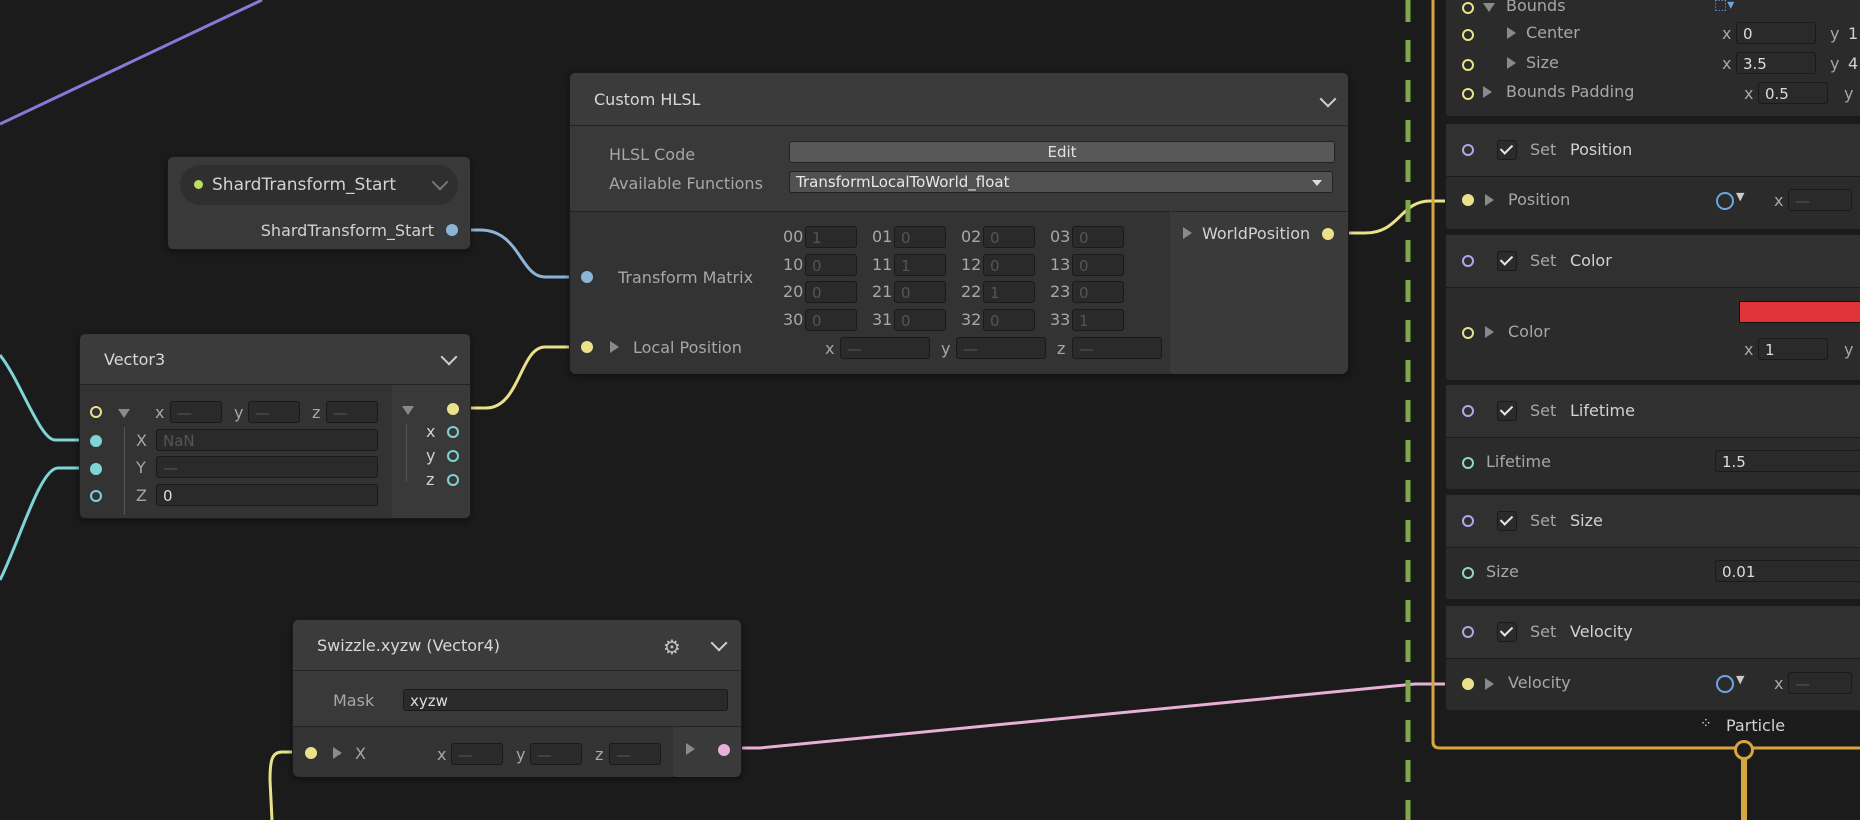 The width and height of the screenshot is (1860, 820). I want to click on set-color-checkbox, so click(1507, 261).